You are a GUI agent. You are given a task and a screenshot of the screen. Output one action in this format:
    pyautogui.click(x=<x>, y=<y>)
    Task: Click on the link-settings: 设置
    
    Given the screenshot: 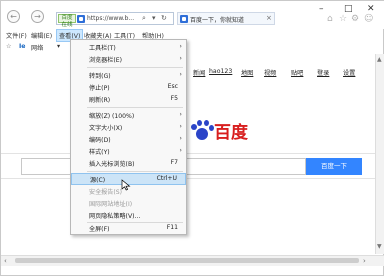 What is the action you would take?
    pyautogui.click(x=349, y=72)
    